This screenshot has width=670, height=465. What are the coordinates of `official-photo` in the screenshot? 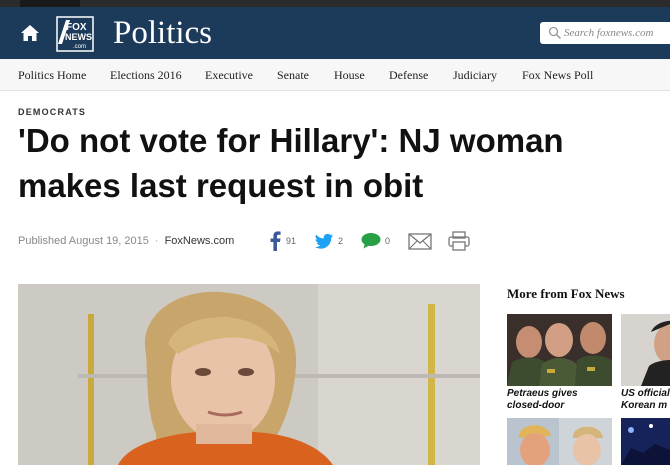 It's located at (645, 350).